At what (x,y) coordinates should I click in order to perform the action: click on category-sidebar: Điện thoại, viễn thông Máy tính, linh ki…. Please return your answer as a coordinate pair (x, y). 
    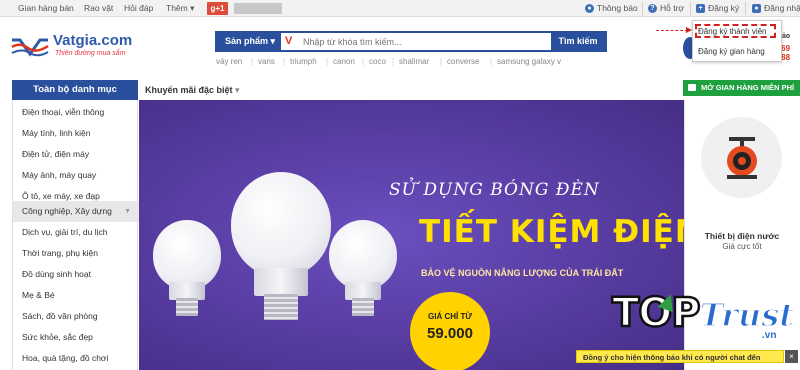
    Looking at the image, I should click on (75, 235).